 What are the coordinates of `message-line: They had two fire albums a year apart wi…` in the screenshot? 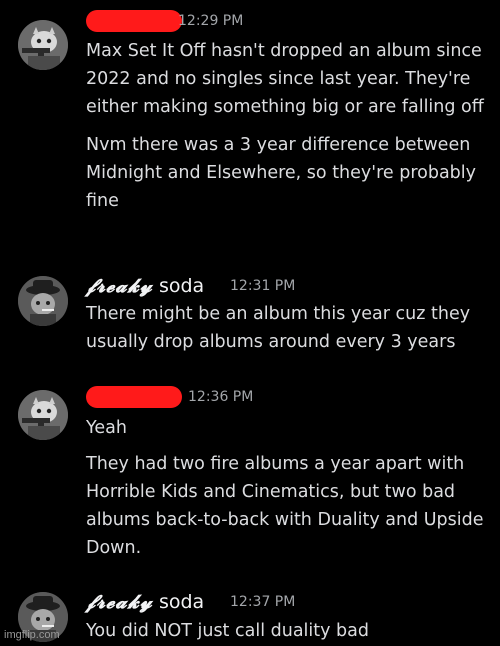 It's located at (285, 506).